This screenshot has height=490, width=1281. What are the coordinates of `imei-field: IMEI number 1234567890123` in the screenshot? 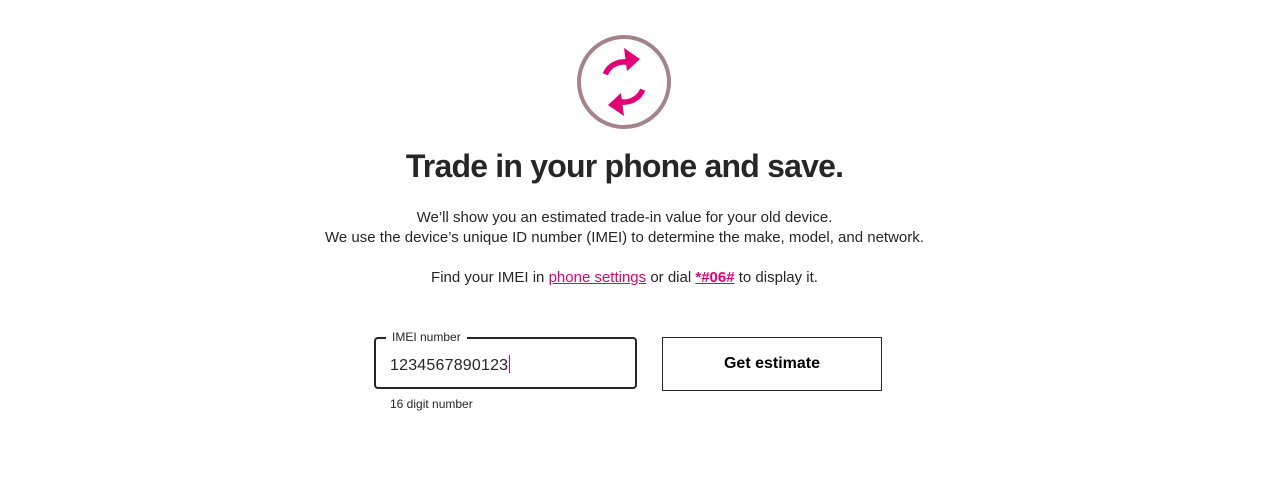 It's located at (505, 359).